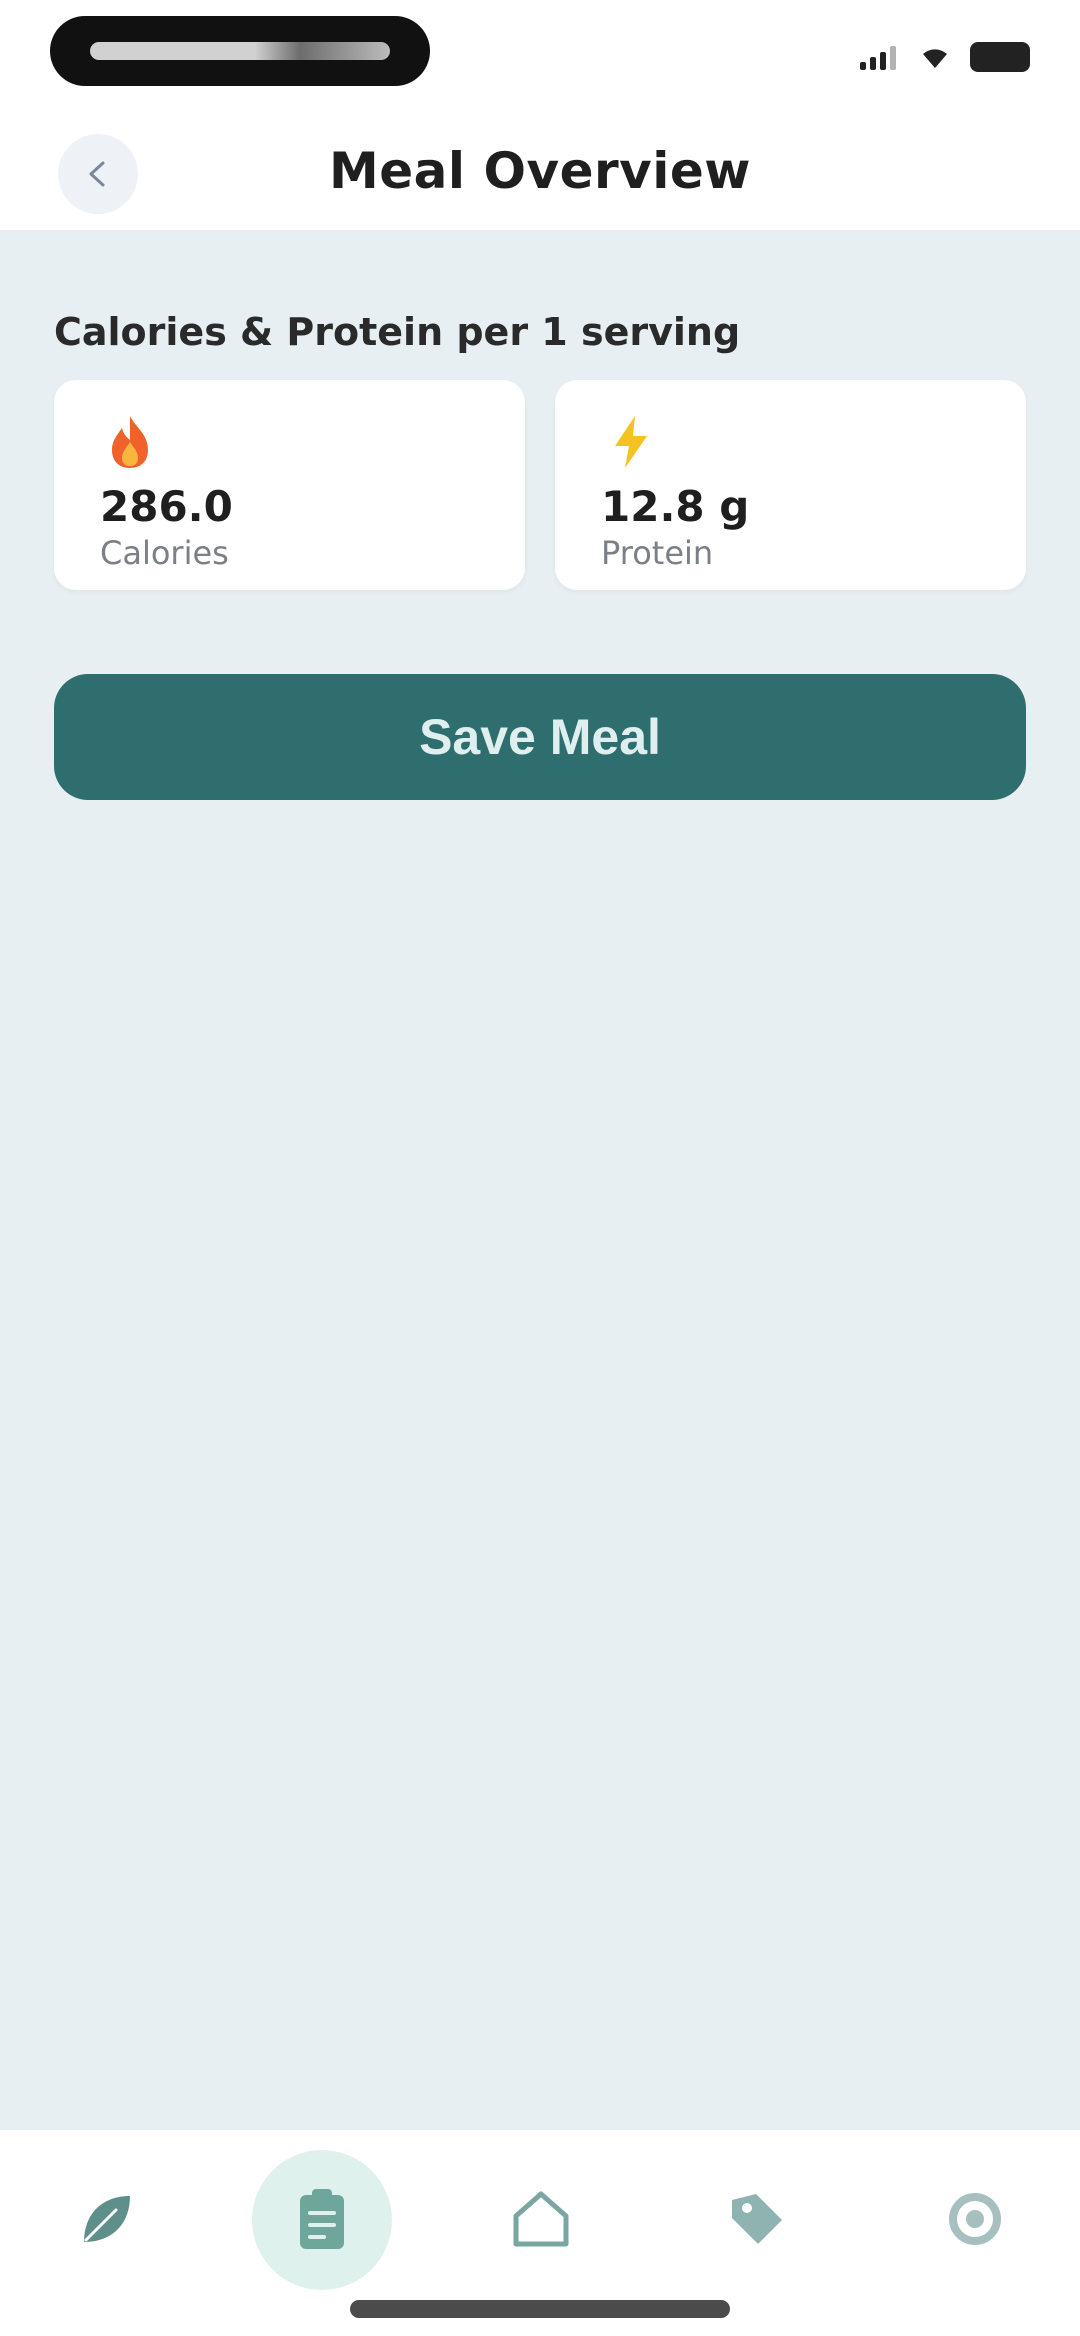 The image size is (1080, 2336). Describe the element at coordinates (164, 553) in the screenshot. I see `calories-label: Calories` at that location.